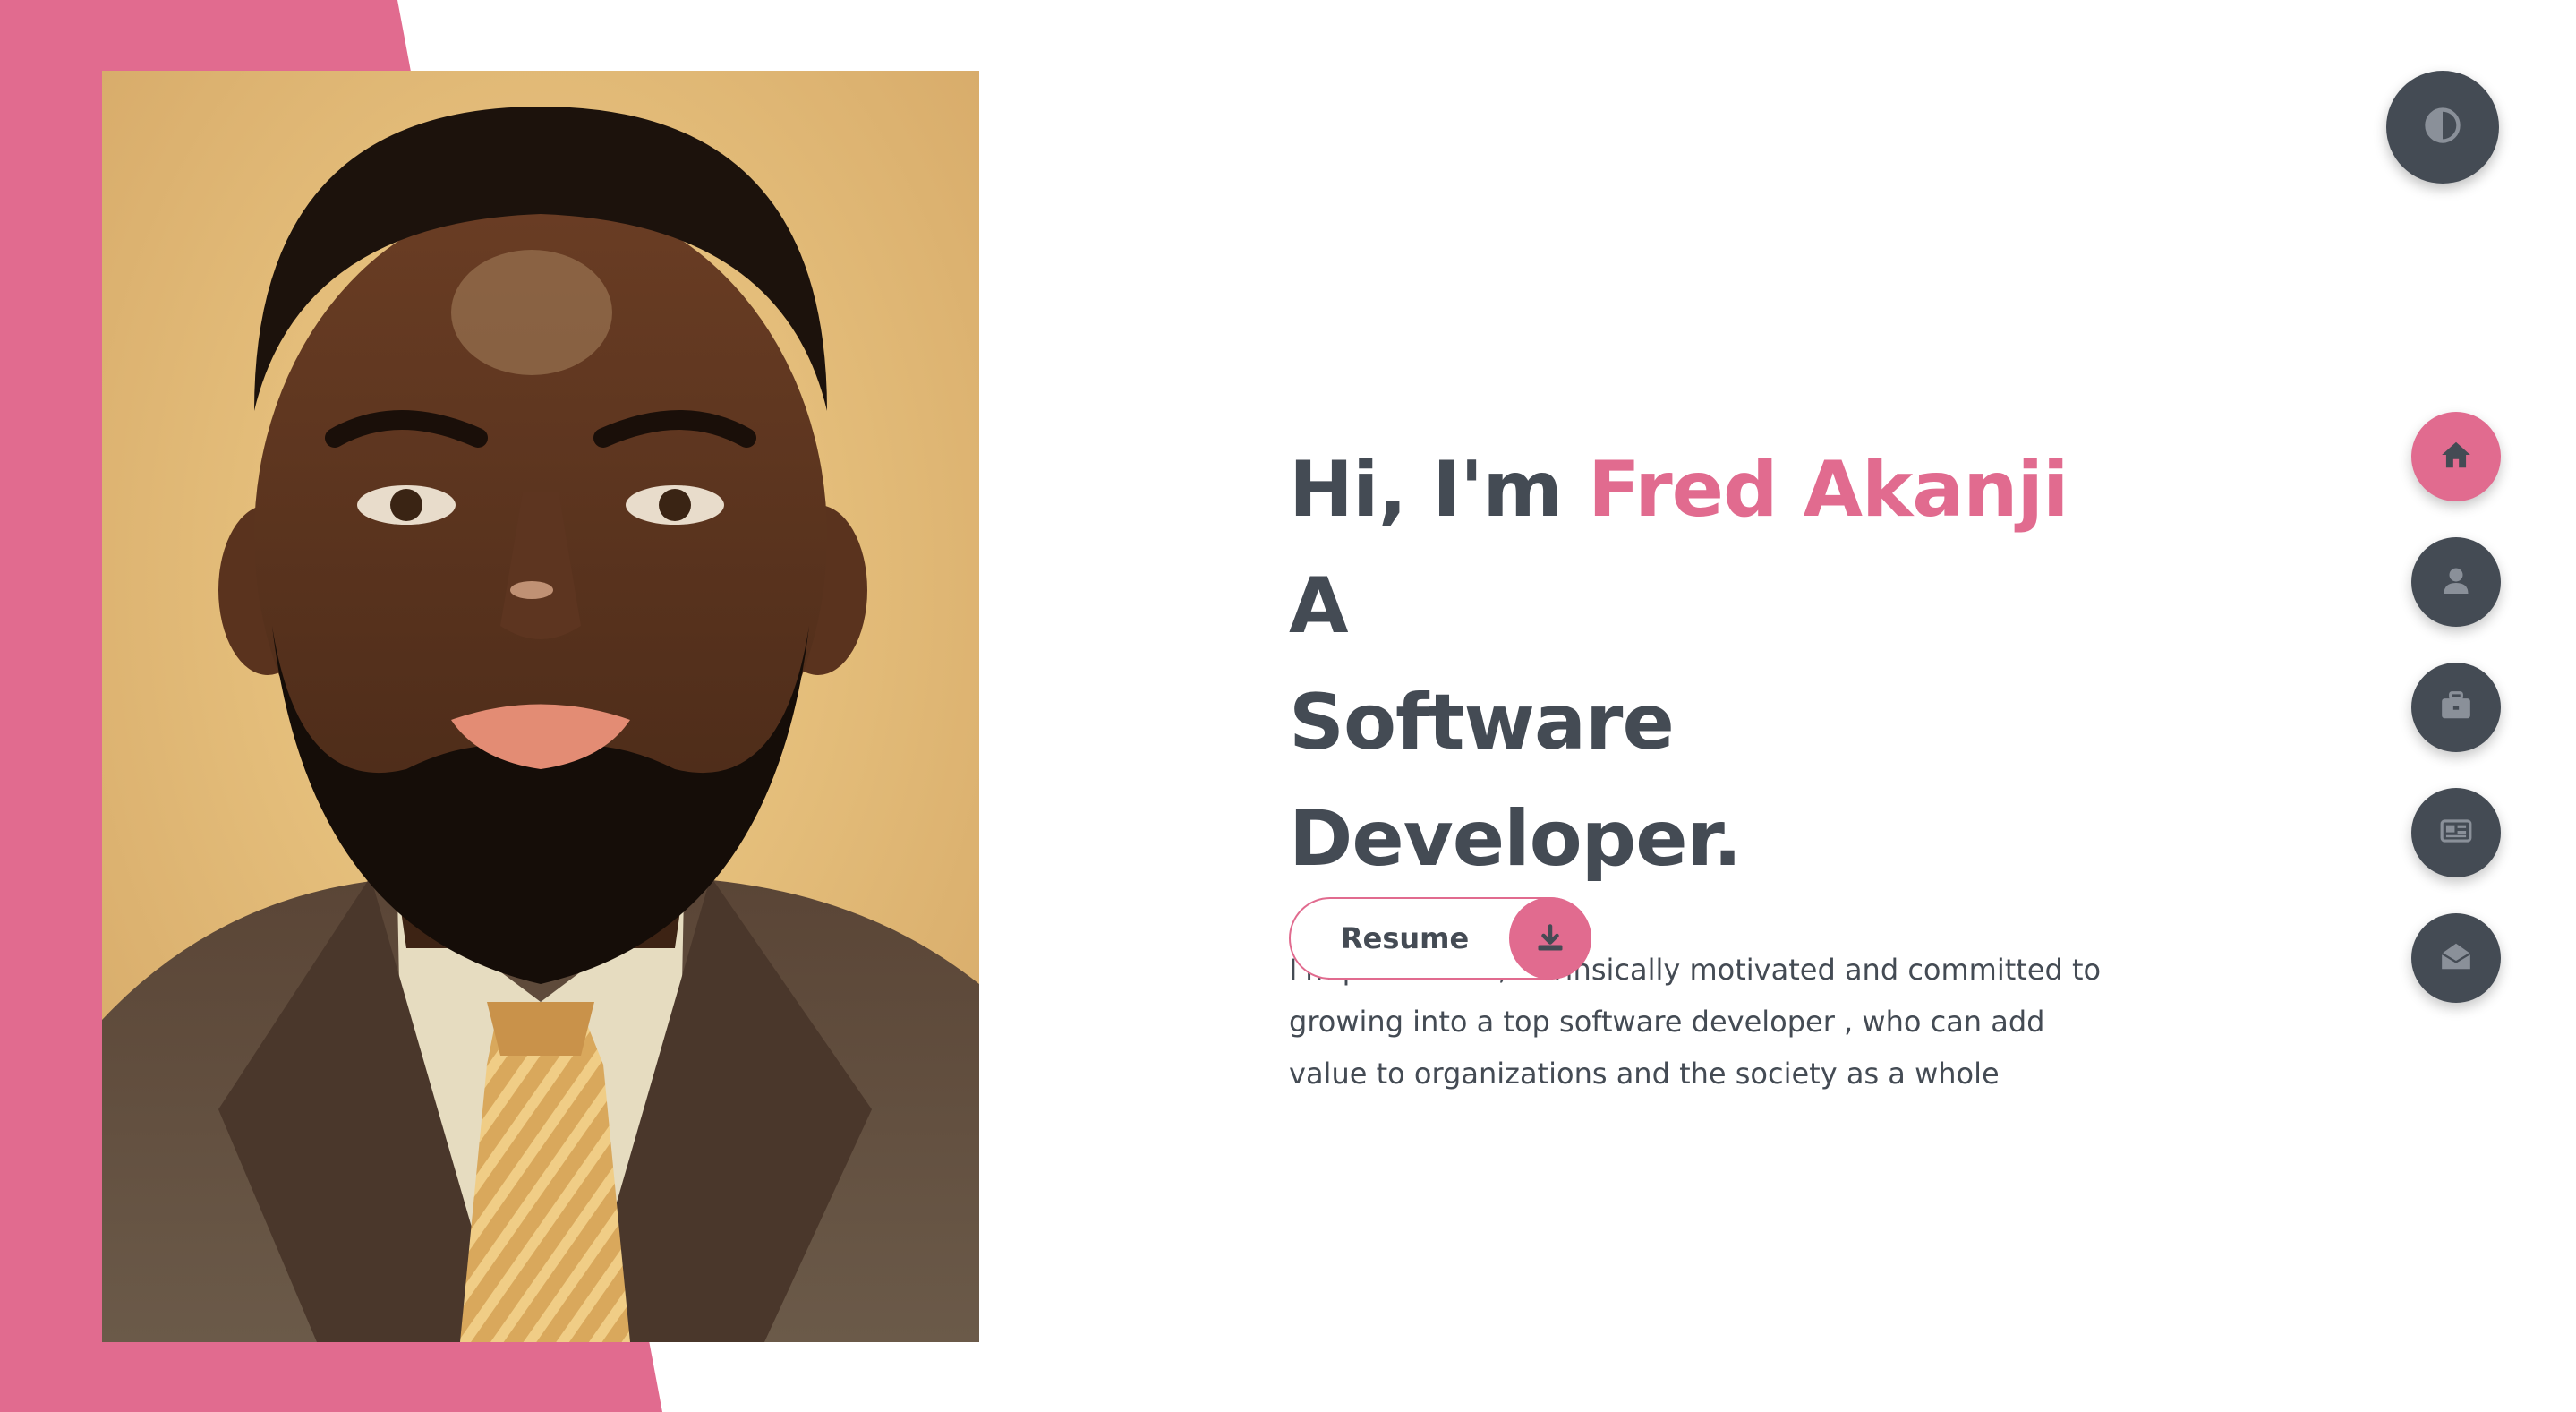  I want to click on contrast-icon, so click(2442, 128).